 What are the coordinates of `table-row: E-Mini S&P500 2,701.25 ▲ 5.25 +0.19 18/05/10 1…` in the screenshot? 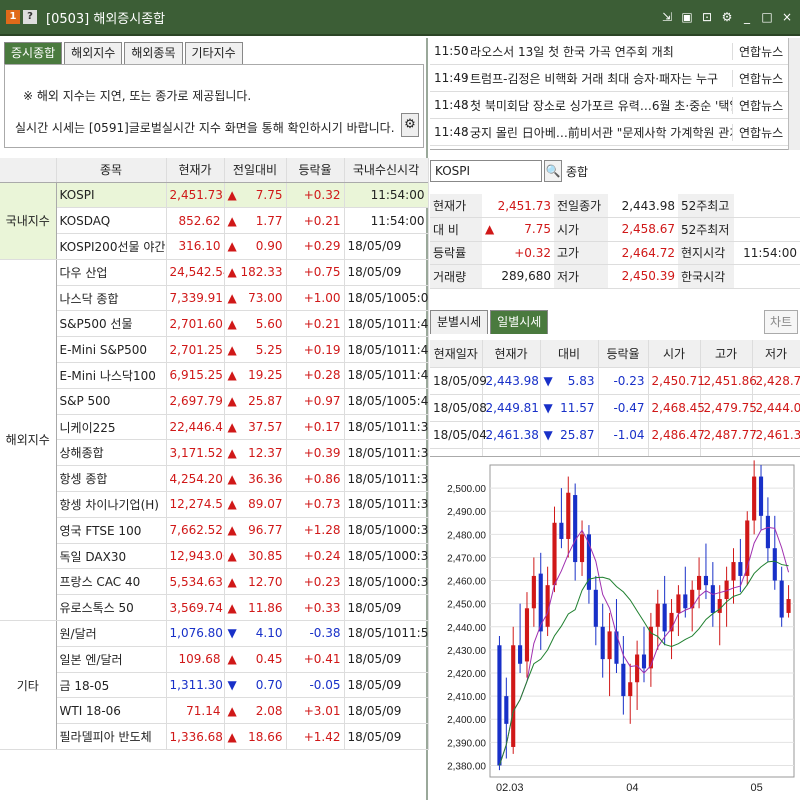 It's located at (214, 350).